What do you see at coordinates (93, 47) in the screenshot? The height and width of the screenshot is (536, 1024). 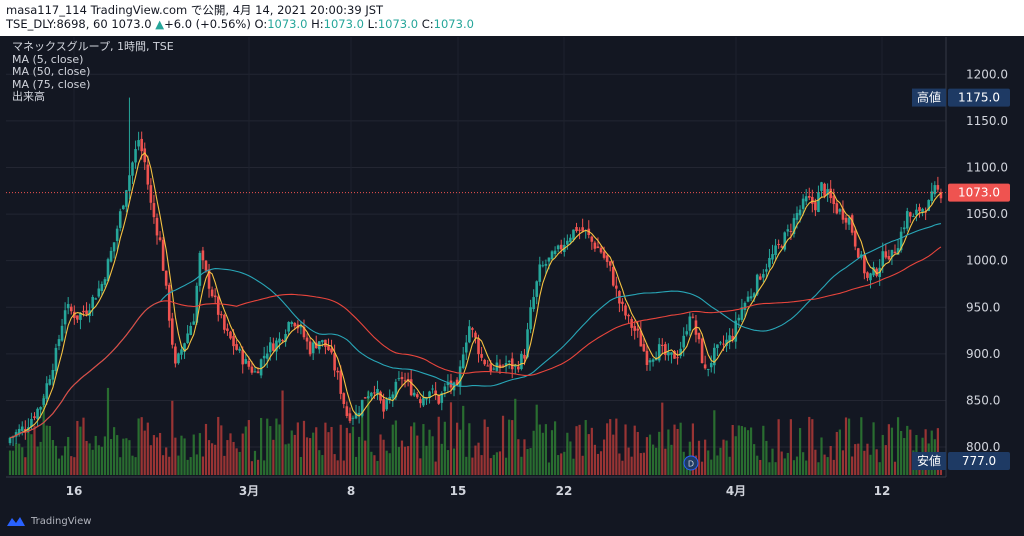 I see `legend-title: マネックスグループ, 1時間, TSE` at bounding box center [93, 47].